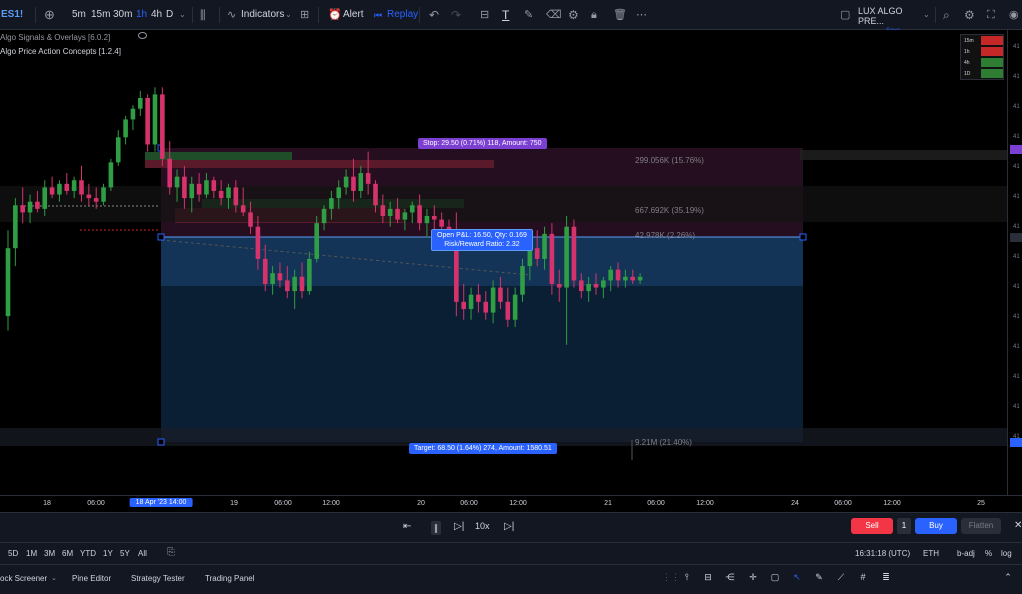  Describe the element at coordinates (108, 553) in the screenshot. I see `range-1y: 1Y` at that location.